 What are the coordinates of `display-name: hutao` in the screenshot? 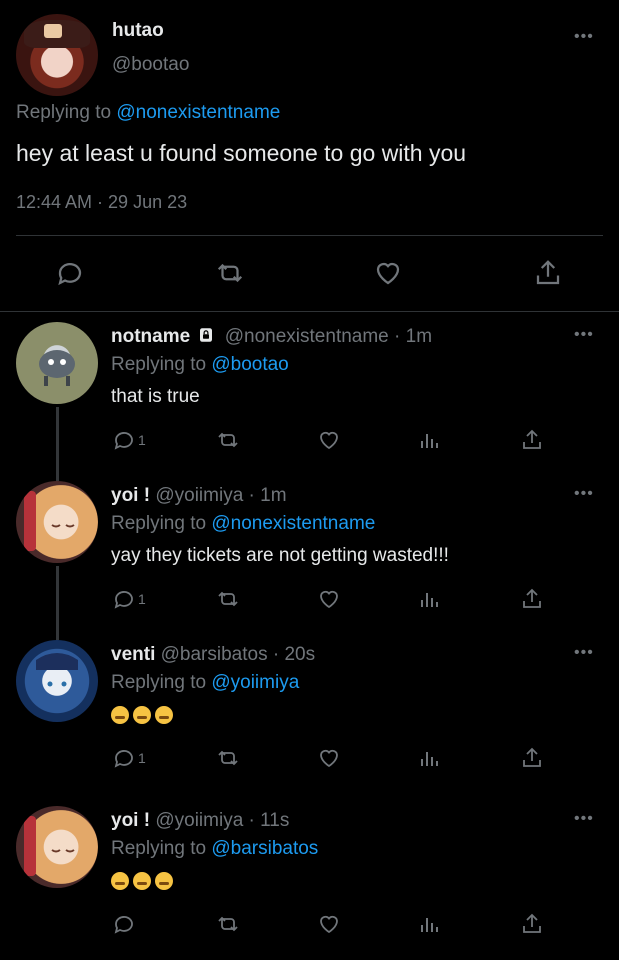 It's located at (138, 31).